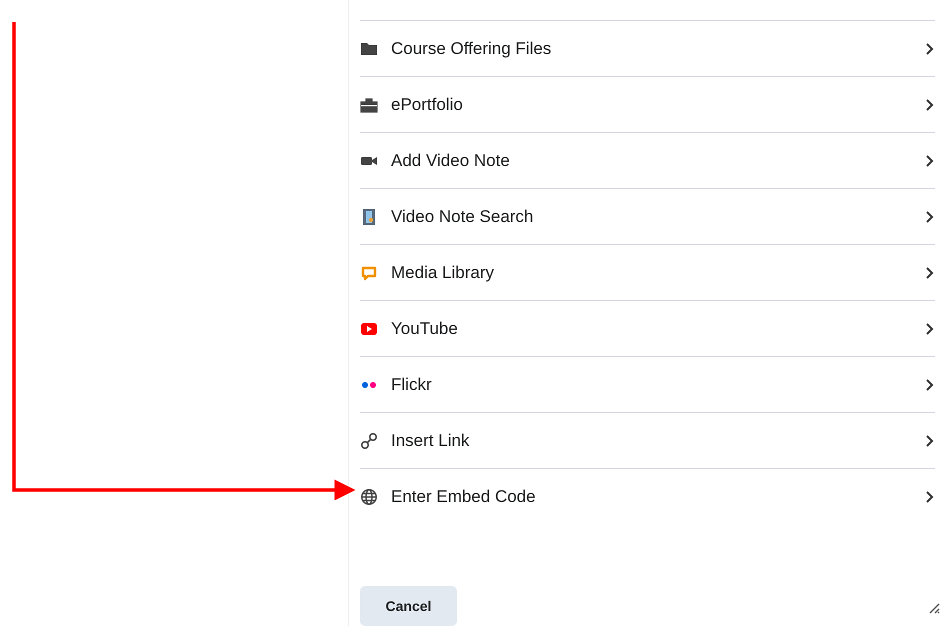 Image resolution: width=948 pixels, height=626 pixels. Describe the element at coordinates (427, 104) in the screenshot. I see `menu-item-label: ePortfolio` at that location.